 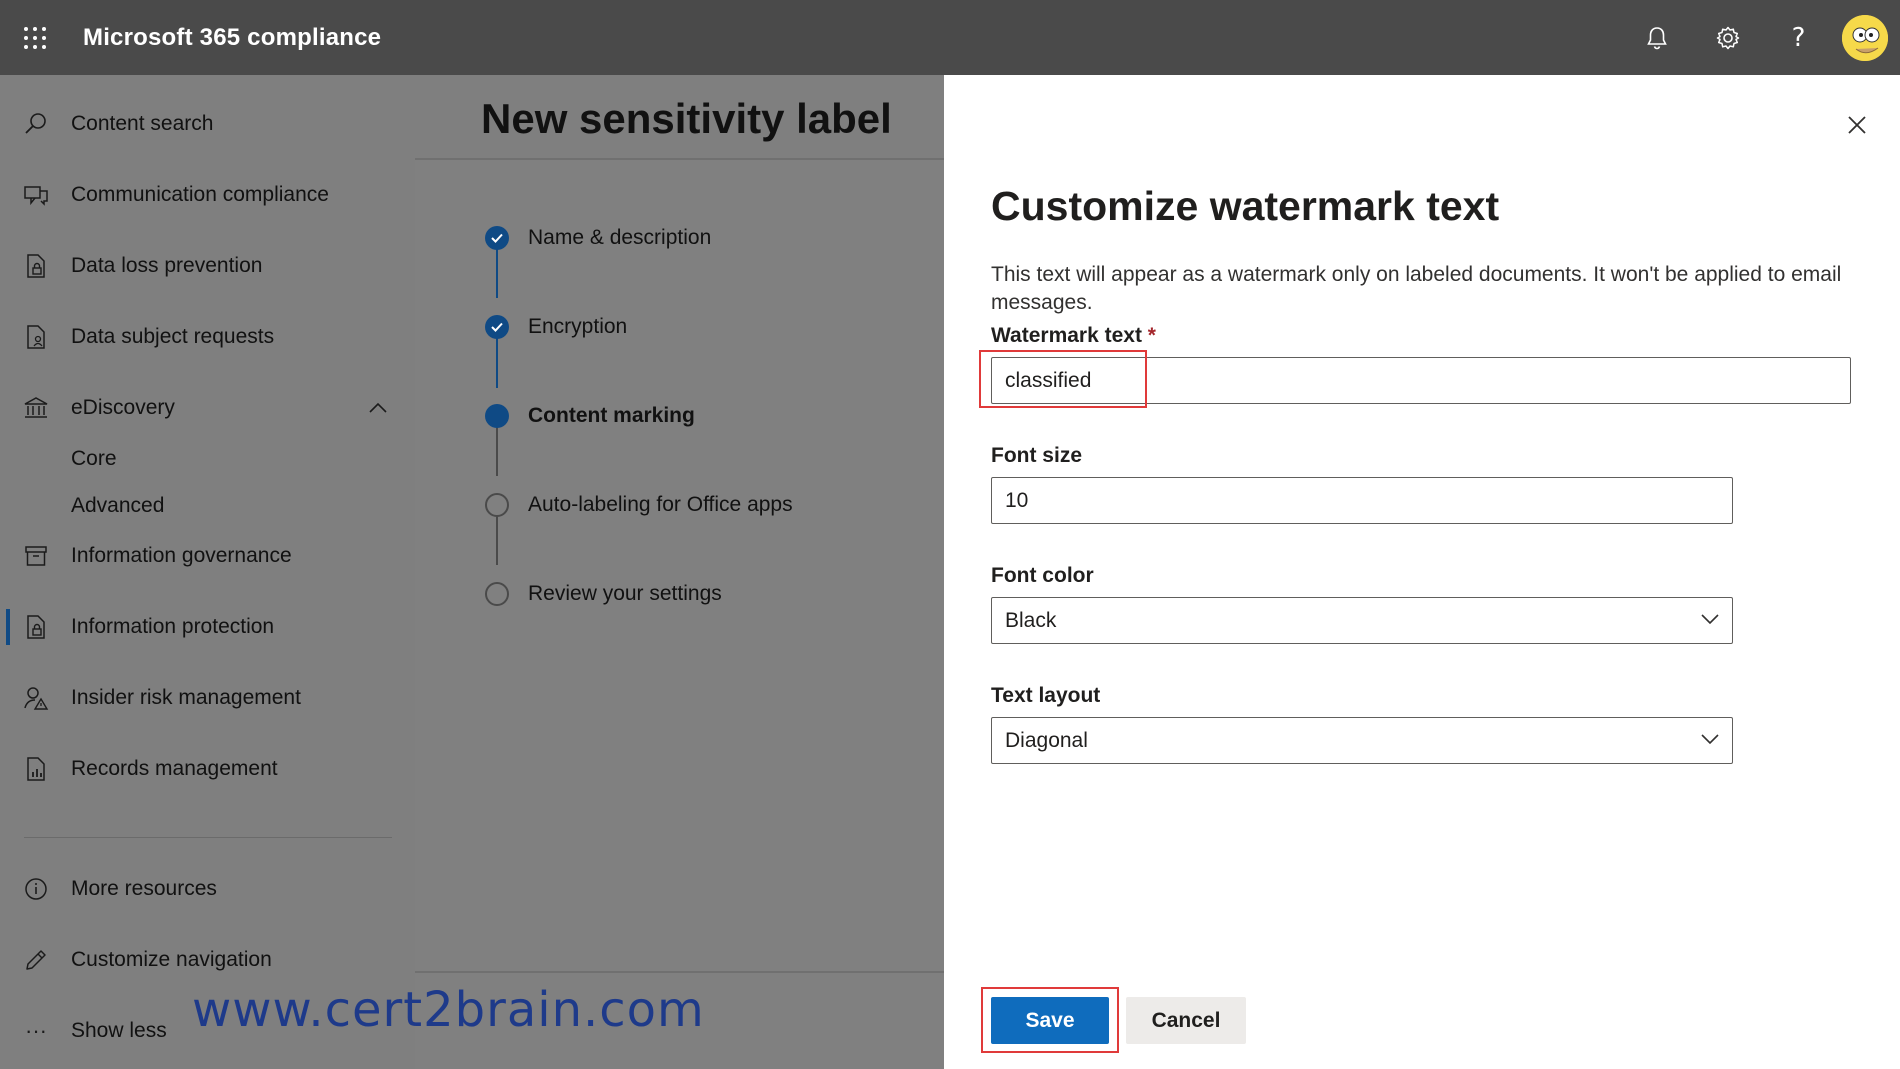 What do you see at coordinates (1151, 335) in the screenshot?
I see `required-indicator: *` at bounding box center [1151, 335].